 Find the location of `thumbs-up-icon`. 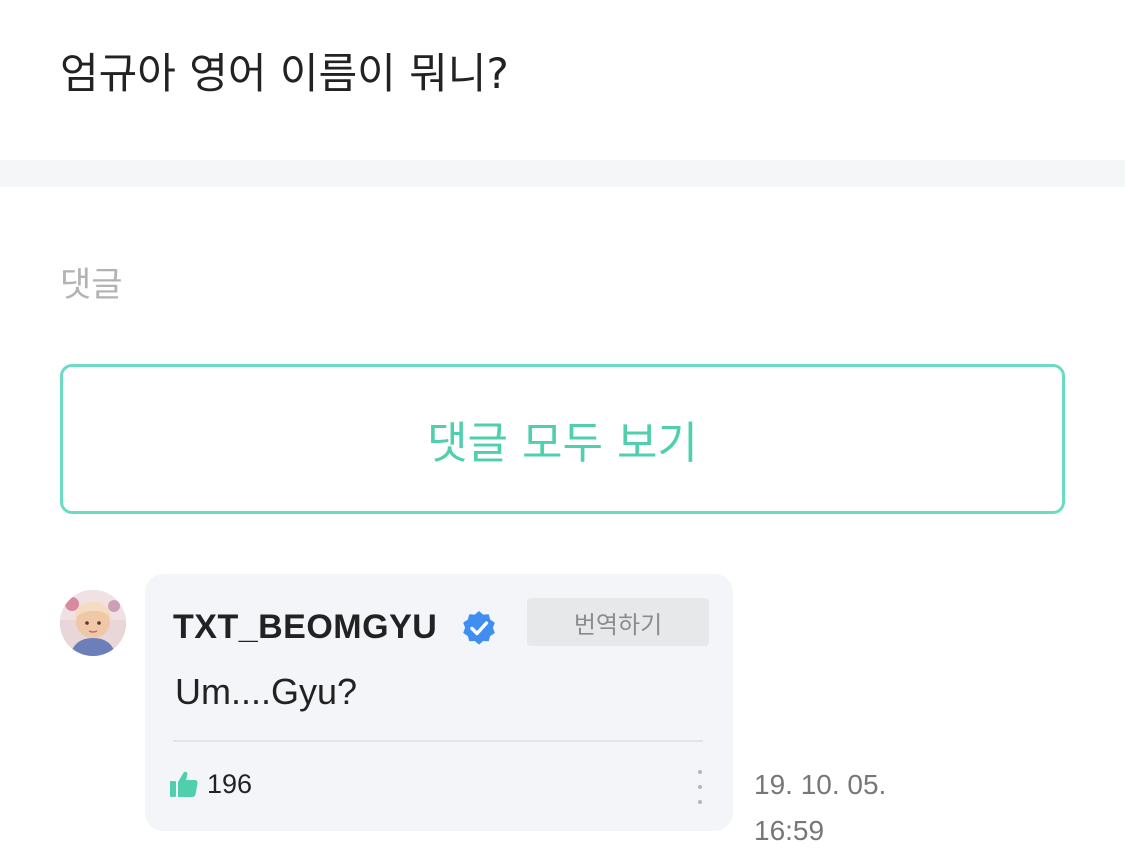

thumbs-up-icon is located at coordinates (184, 784).